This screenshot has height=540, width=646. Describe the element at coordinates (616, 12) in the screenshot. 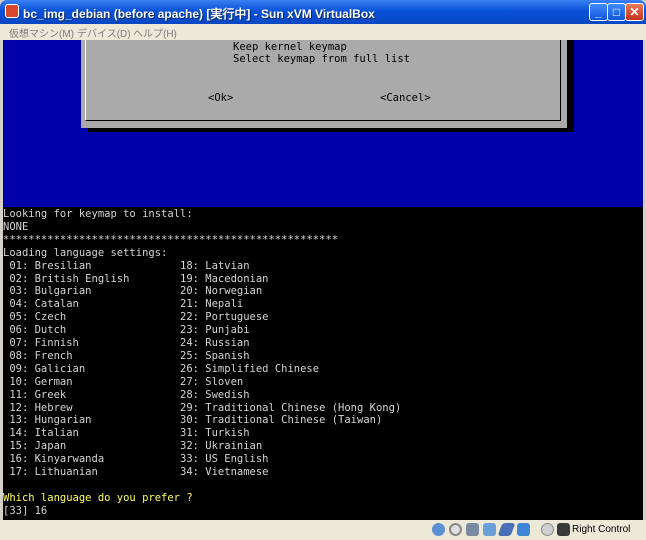

I see `maximize-button: □` at that location.